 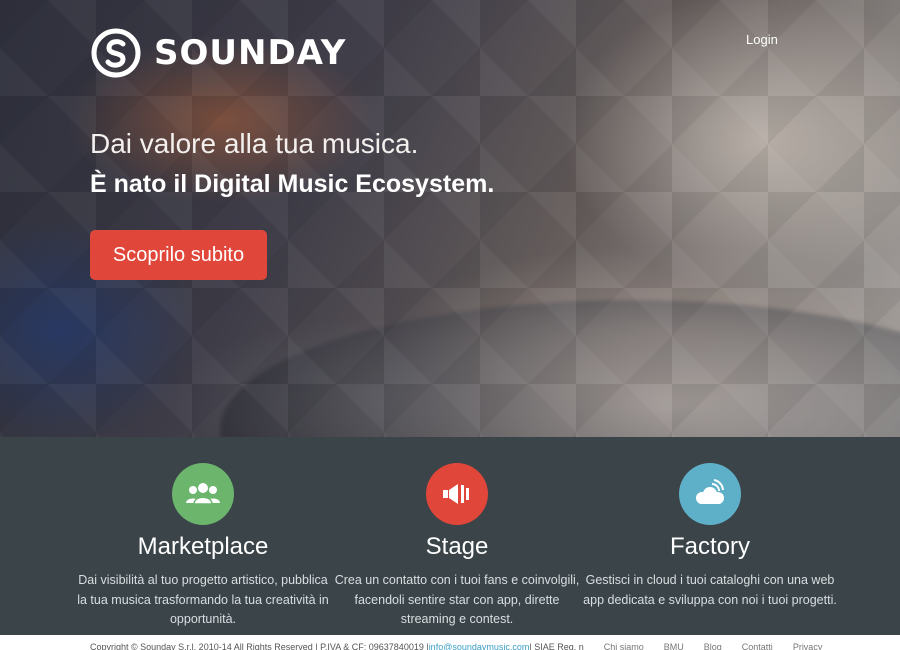 What do you see at coordinates (808, 646) in the screenshot?
I see `footer-link-privacy: Privacy` at bounding box center [808, 646].